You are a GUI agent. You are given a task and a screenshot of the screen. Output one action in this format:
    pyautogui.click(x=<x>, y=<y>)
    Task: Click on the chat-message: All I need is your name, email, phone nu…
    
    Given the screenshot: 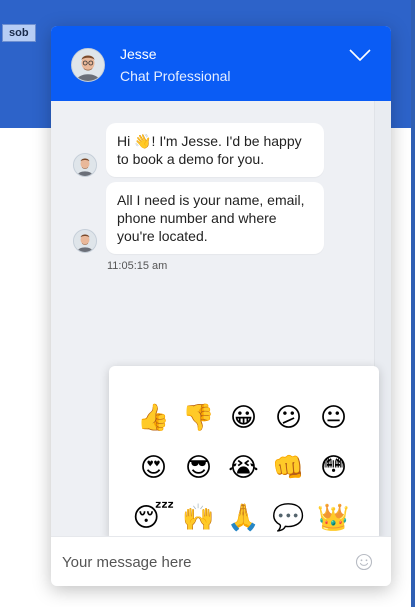 What is the action you would take?
    pyautogui.click(x=215, y=218)
    